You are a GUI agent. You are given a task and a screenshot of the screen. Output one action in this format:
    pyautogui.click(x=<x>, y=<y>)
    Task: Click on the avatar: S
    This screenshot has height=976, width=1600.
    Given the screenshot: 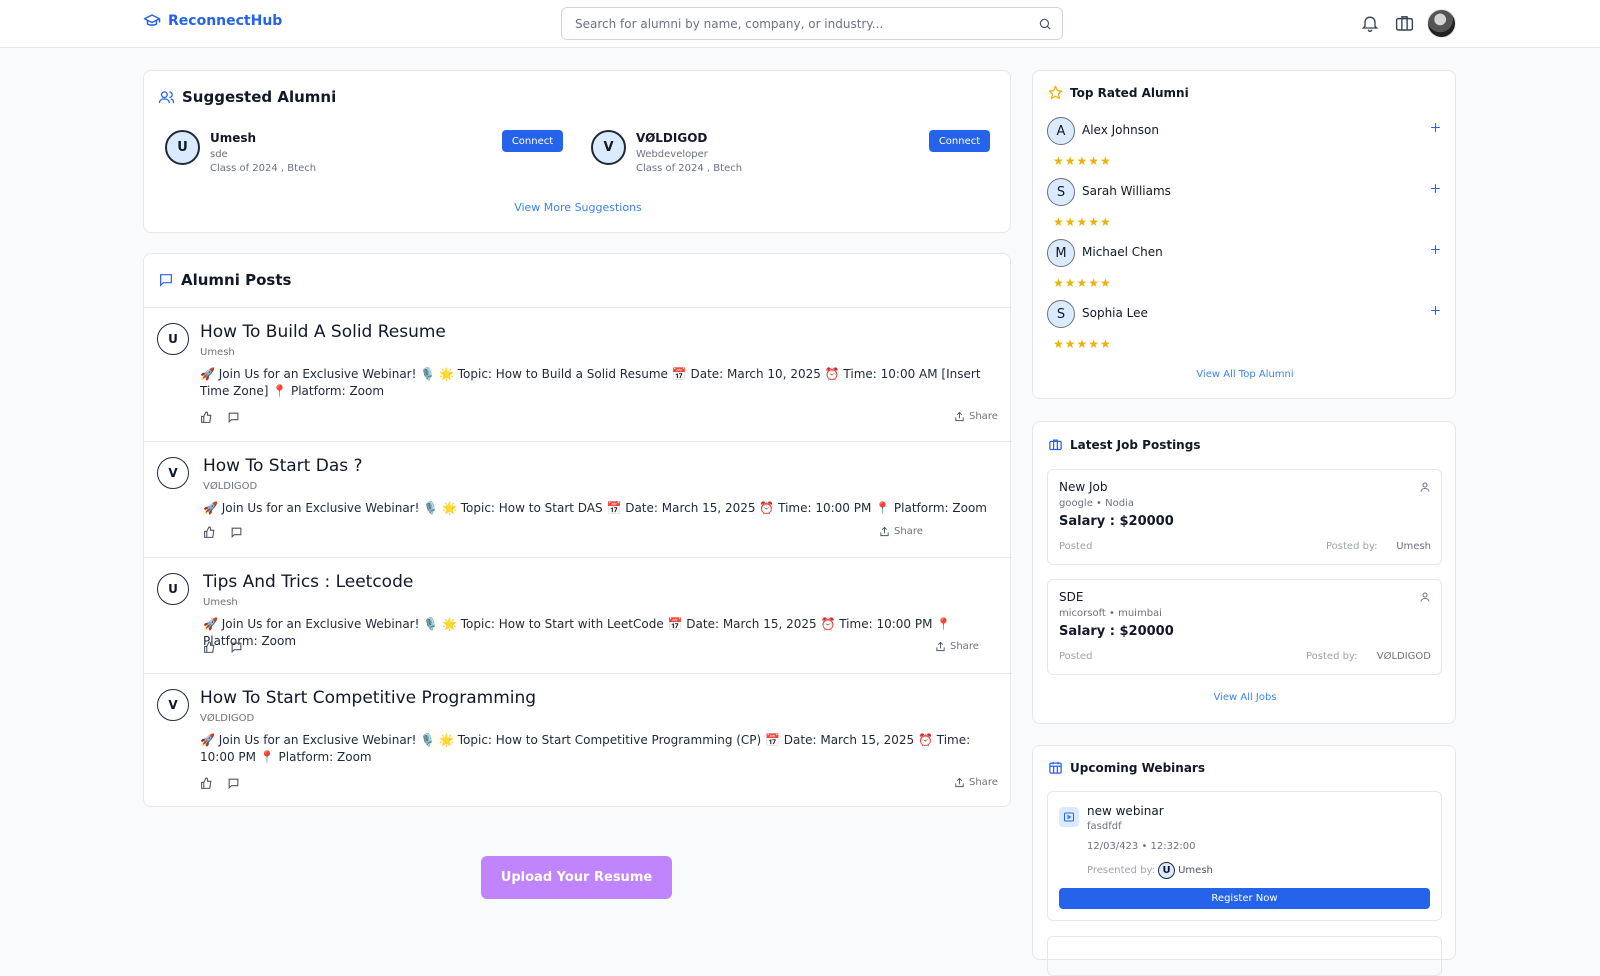 What is the action you would take?
    pyautogui.click(x=1061, y=314)
    